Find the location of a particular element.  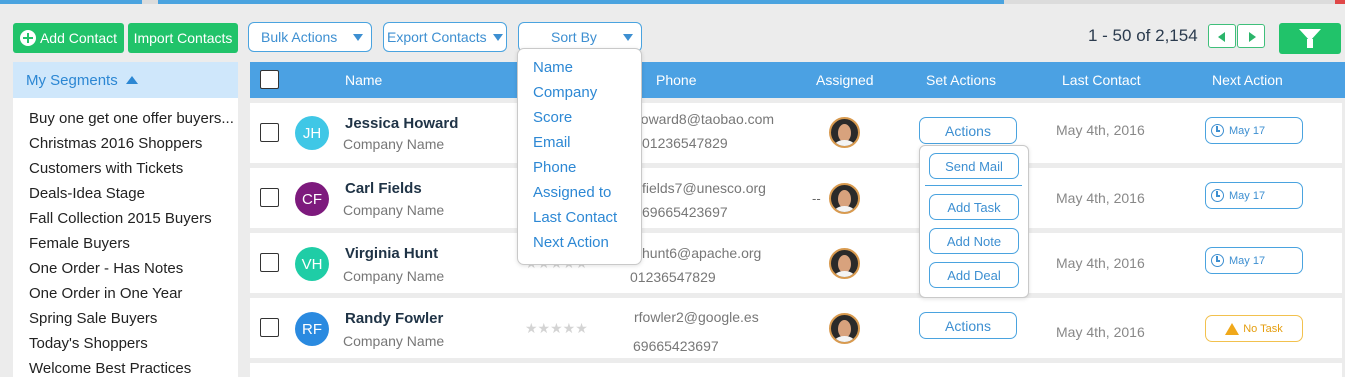

contact-phone: 01236547829 is located at coordinates (673, 277).